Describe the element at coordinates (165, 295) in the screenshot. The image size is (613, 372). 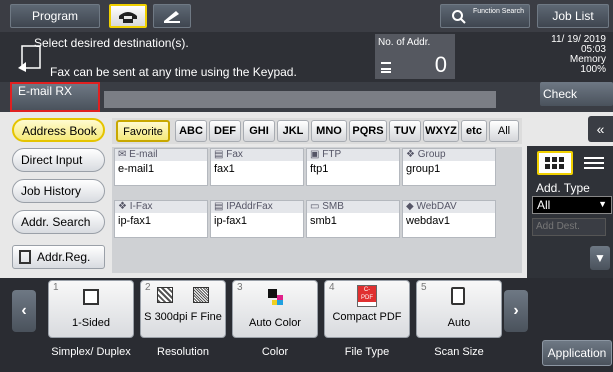
I see `resolution-icon` at that location.